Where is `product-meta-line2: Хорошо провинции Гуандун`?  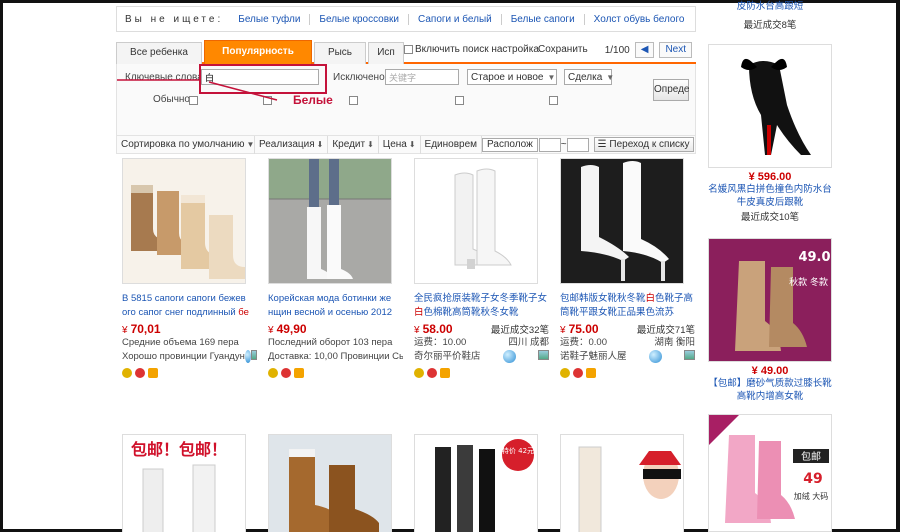
product-meta-line2: Хорошо провинции Гуандун is located at coordinates (189, 357).